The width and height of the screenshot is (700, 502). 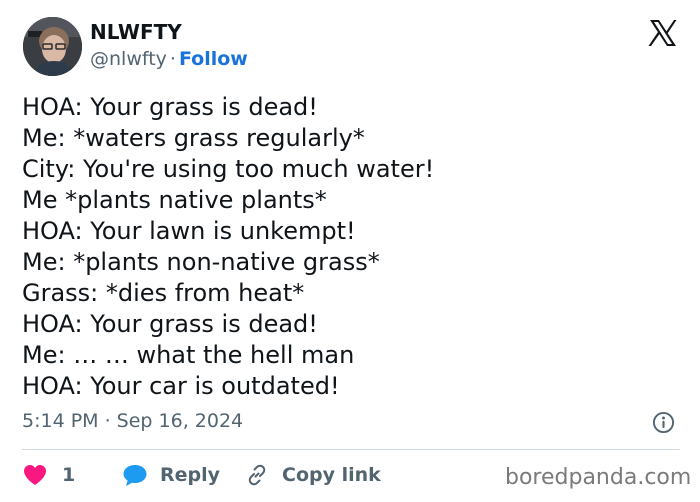 I want to click on copy-link-button: Copy link, so click(x=313, y=475).